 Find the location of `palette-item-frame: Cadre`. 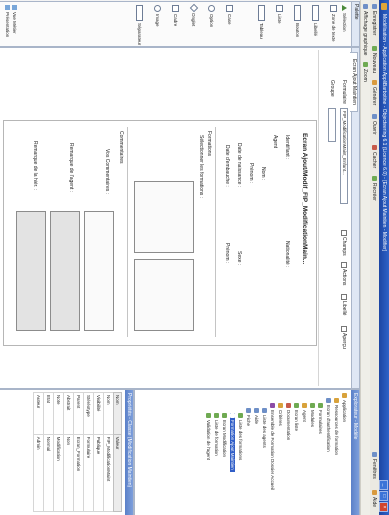

palette-item-frame: Cadre is located at coordinates (175, 15).